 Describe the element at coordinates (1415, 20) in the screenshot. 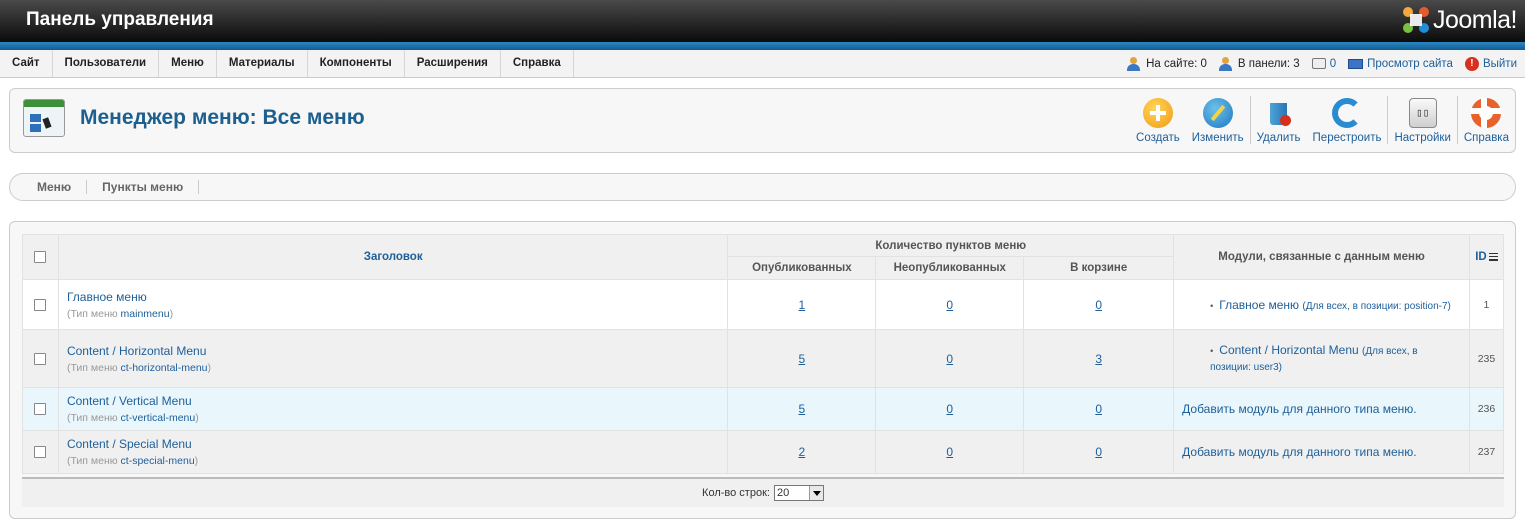

I see `joomla-logo-icon` at that location.